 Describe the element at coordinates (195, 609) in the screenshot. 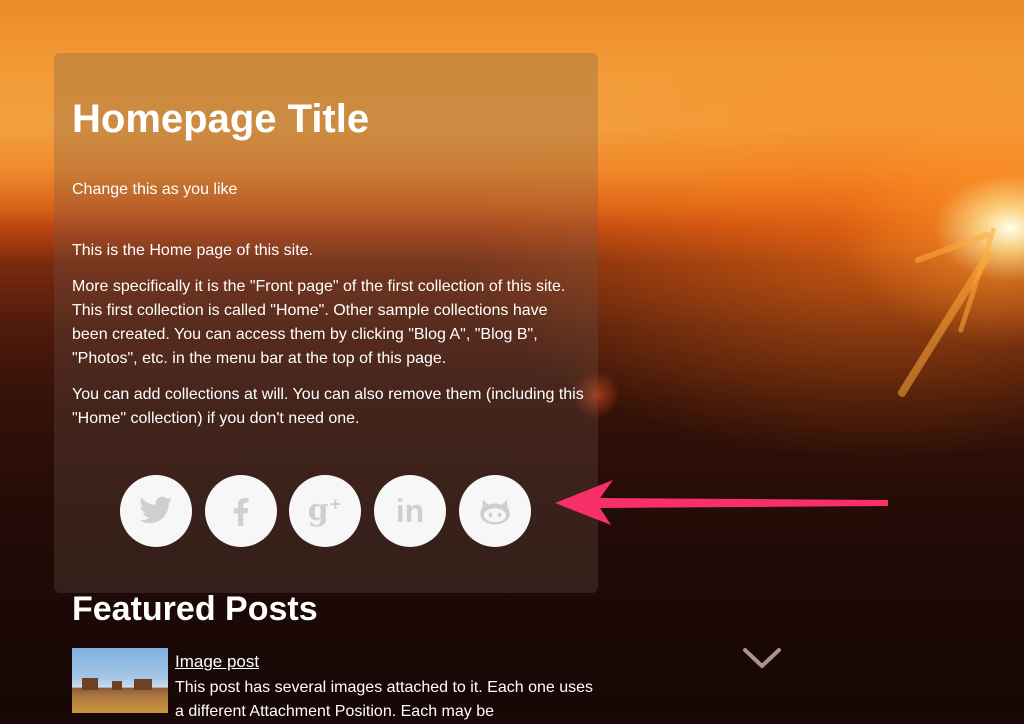

I see `featured-posts-heading: Featured Posts` at that location.